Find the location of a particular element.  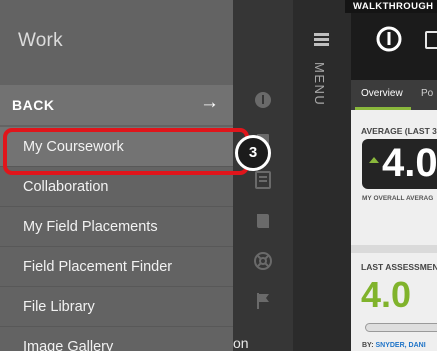

menu-item-label: Collaboration is located at coordinates (66, 187).